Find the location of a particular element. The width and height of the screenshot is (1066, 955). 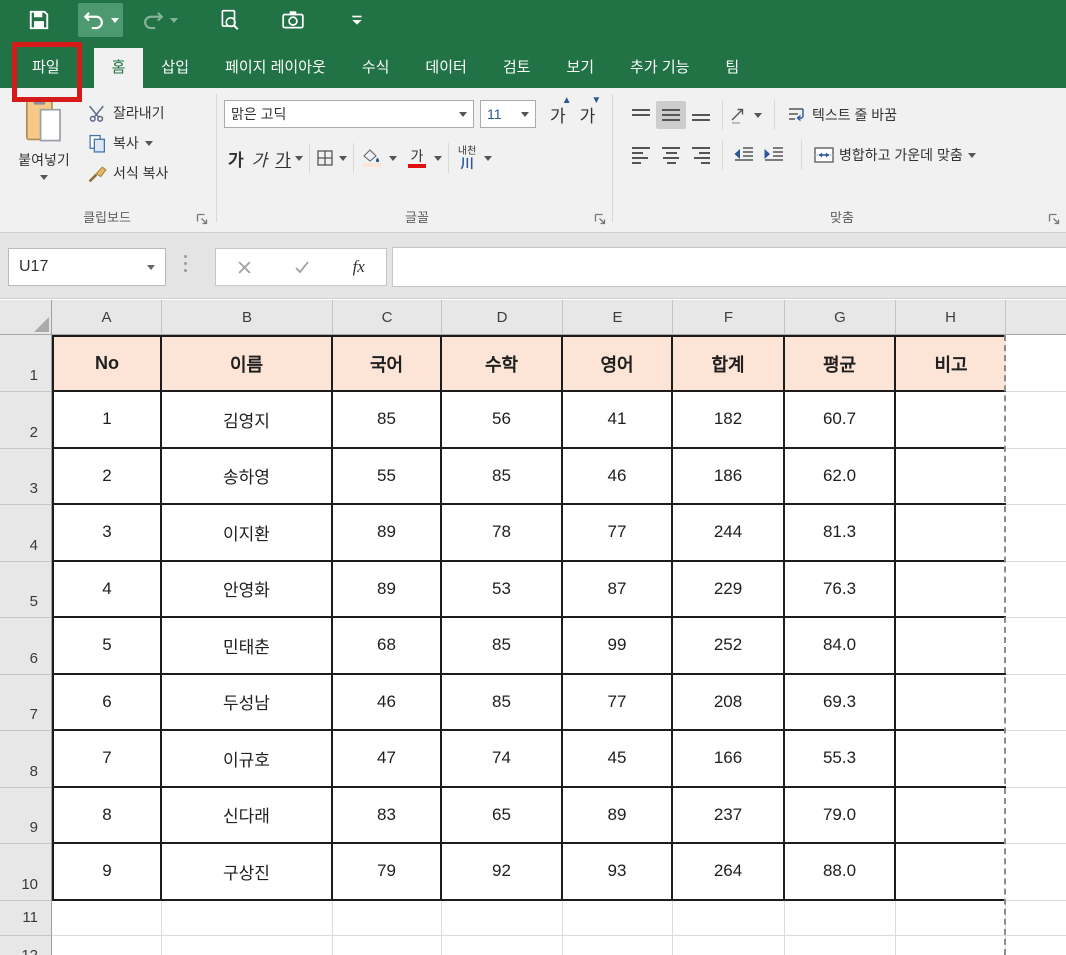

cell-D7: 85 is located at coordinates (502, 702).